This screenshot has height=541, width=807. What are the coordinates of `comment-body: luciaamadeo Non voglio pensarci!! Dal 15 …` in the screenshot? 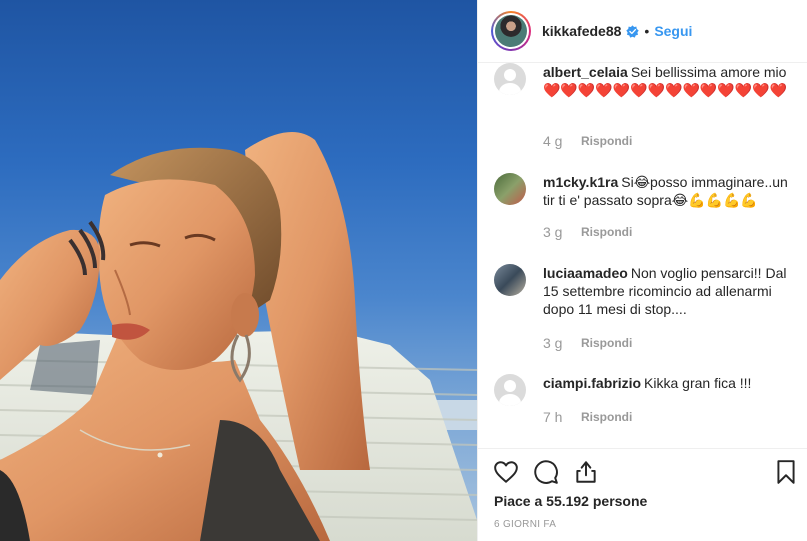 It's located at (669, 291).